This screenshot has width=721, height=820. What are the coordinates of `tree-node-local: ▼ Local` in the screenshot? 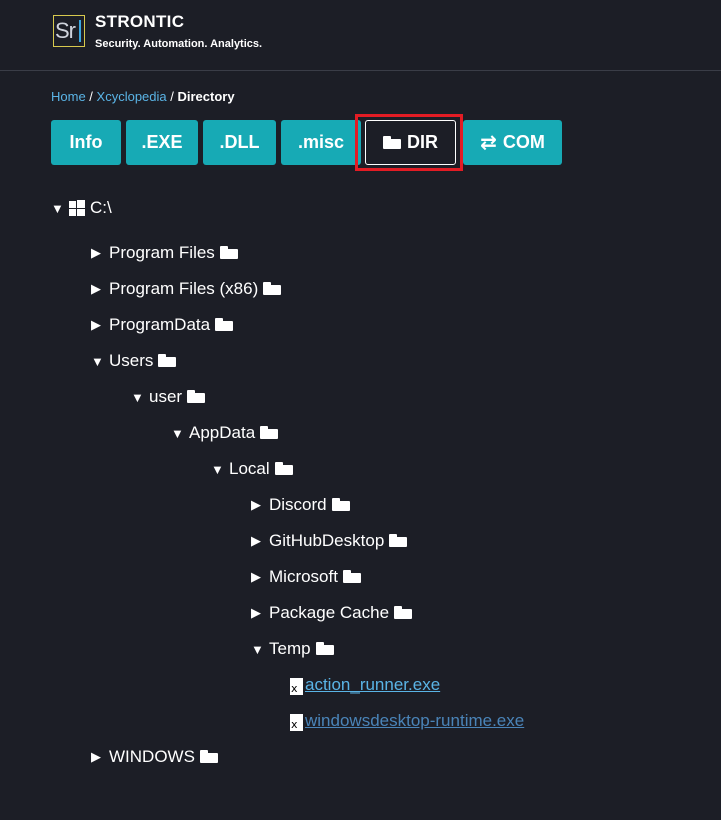 It's located at (252, 469).